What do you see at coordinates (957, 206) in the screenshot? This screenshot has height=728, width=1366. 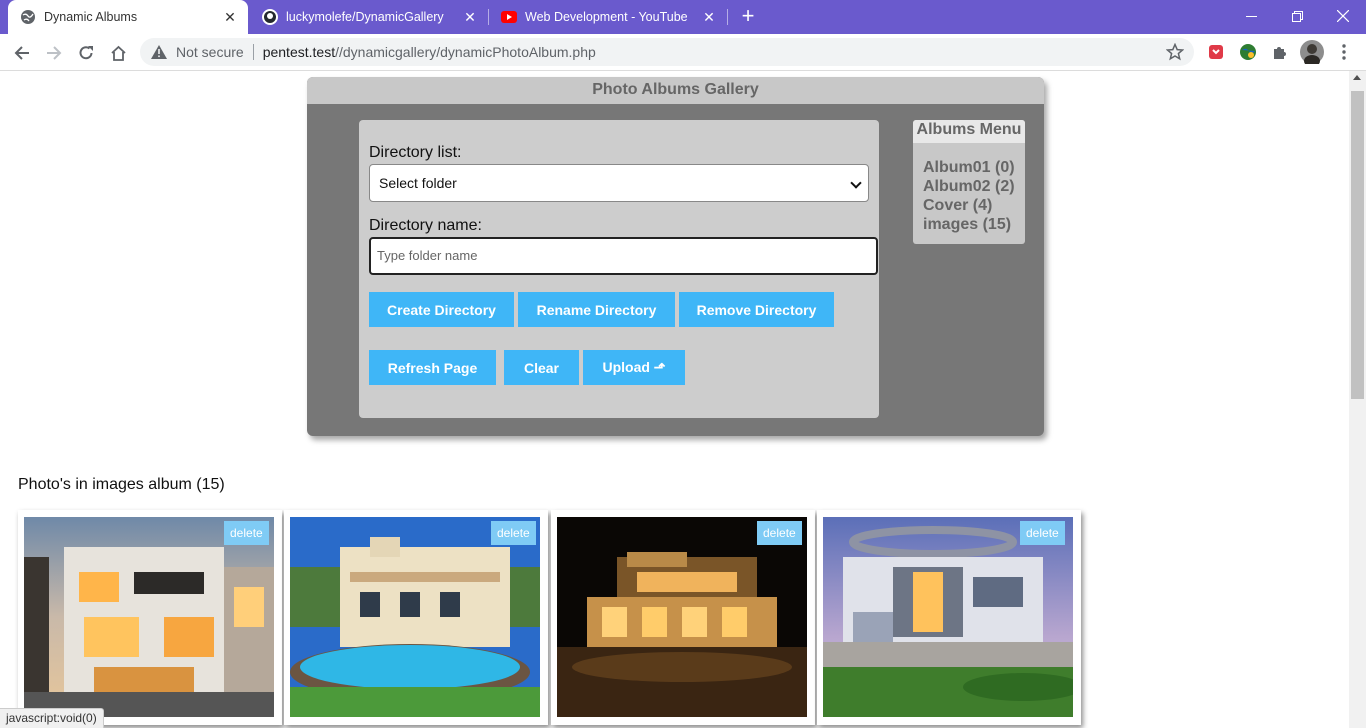 I see `album-link-cover: Cover (4)` at bounding box center [957, 206].